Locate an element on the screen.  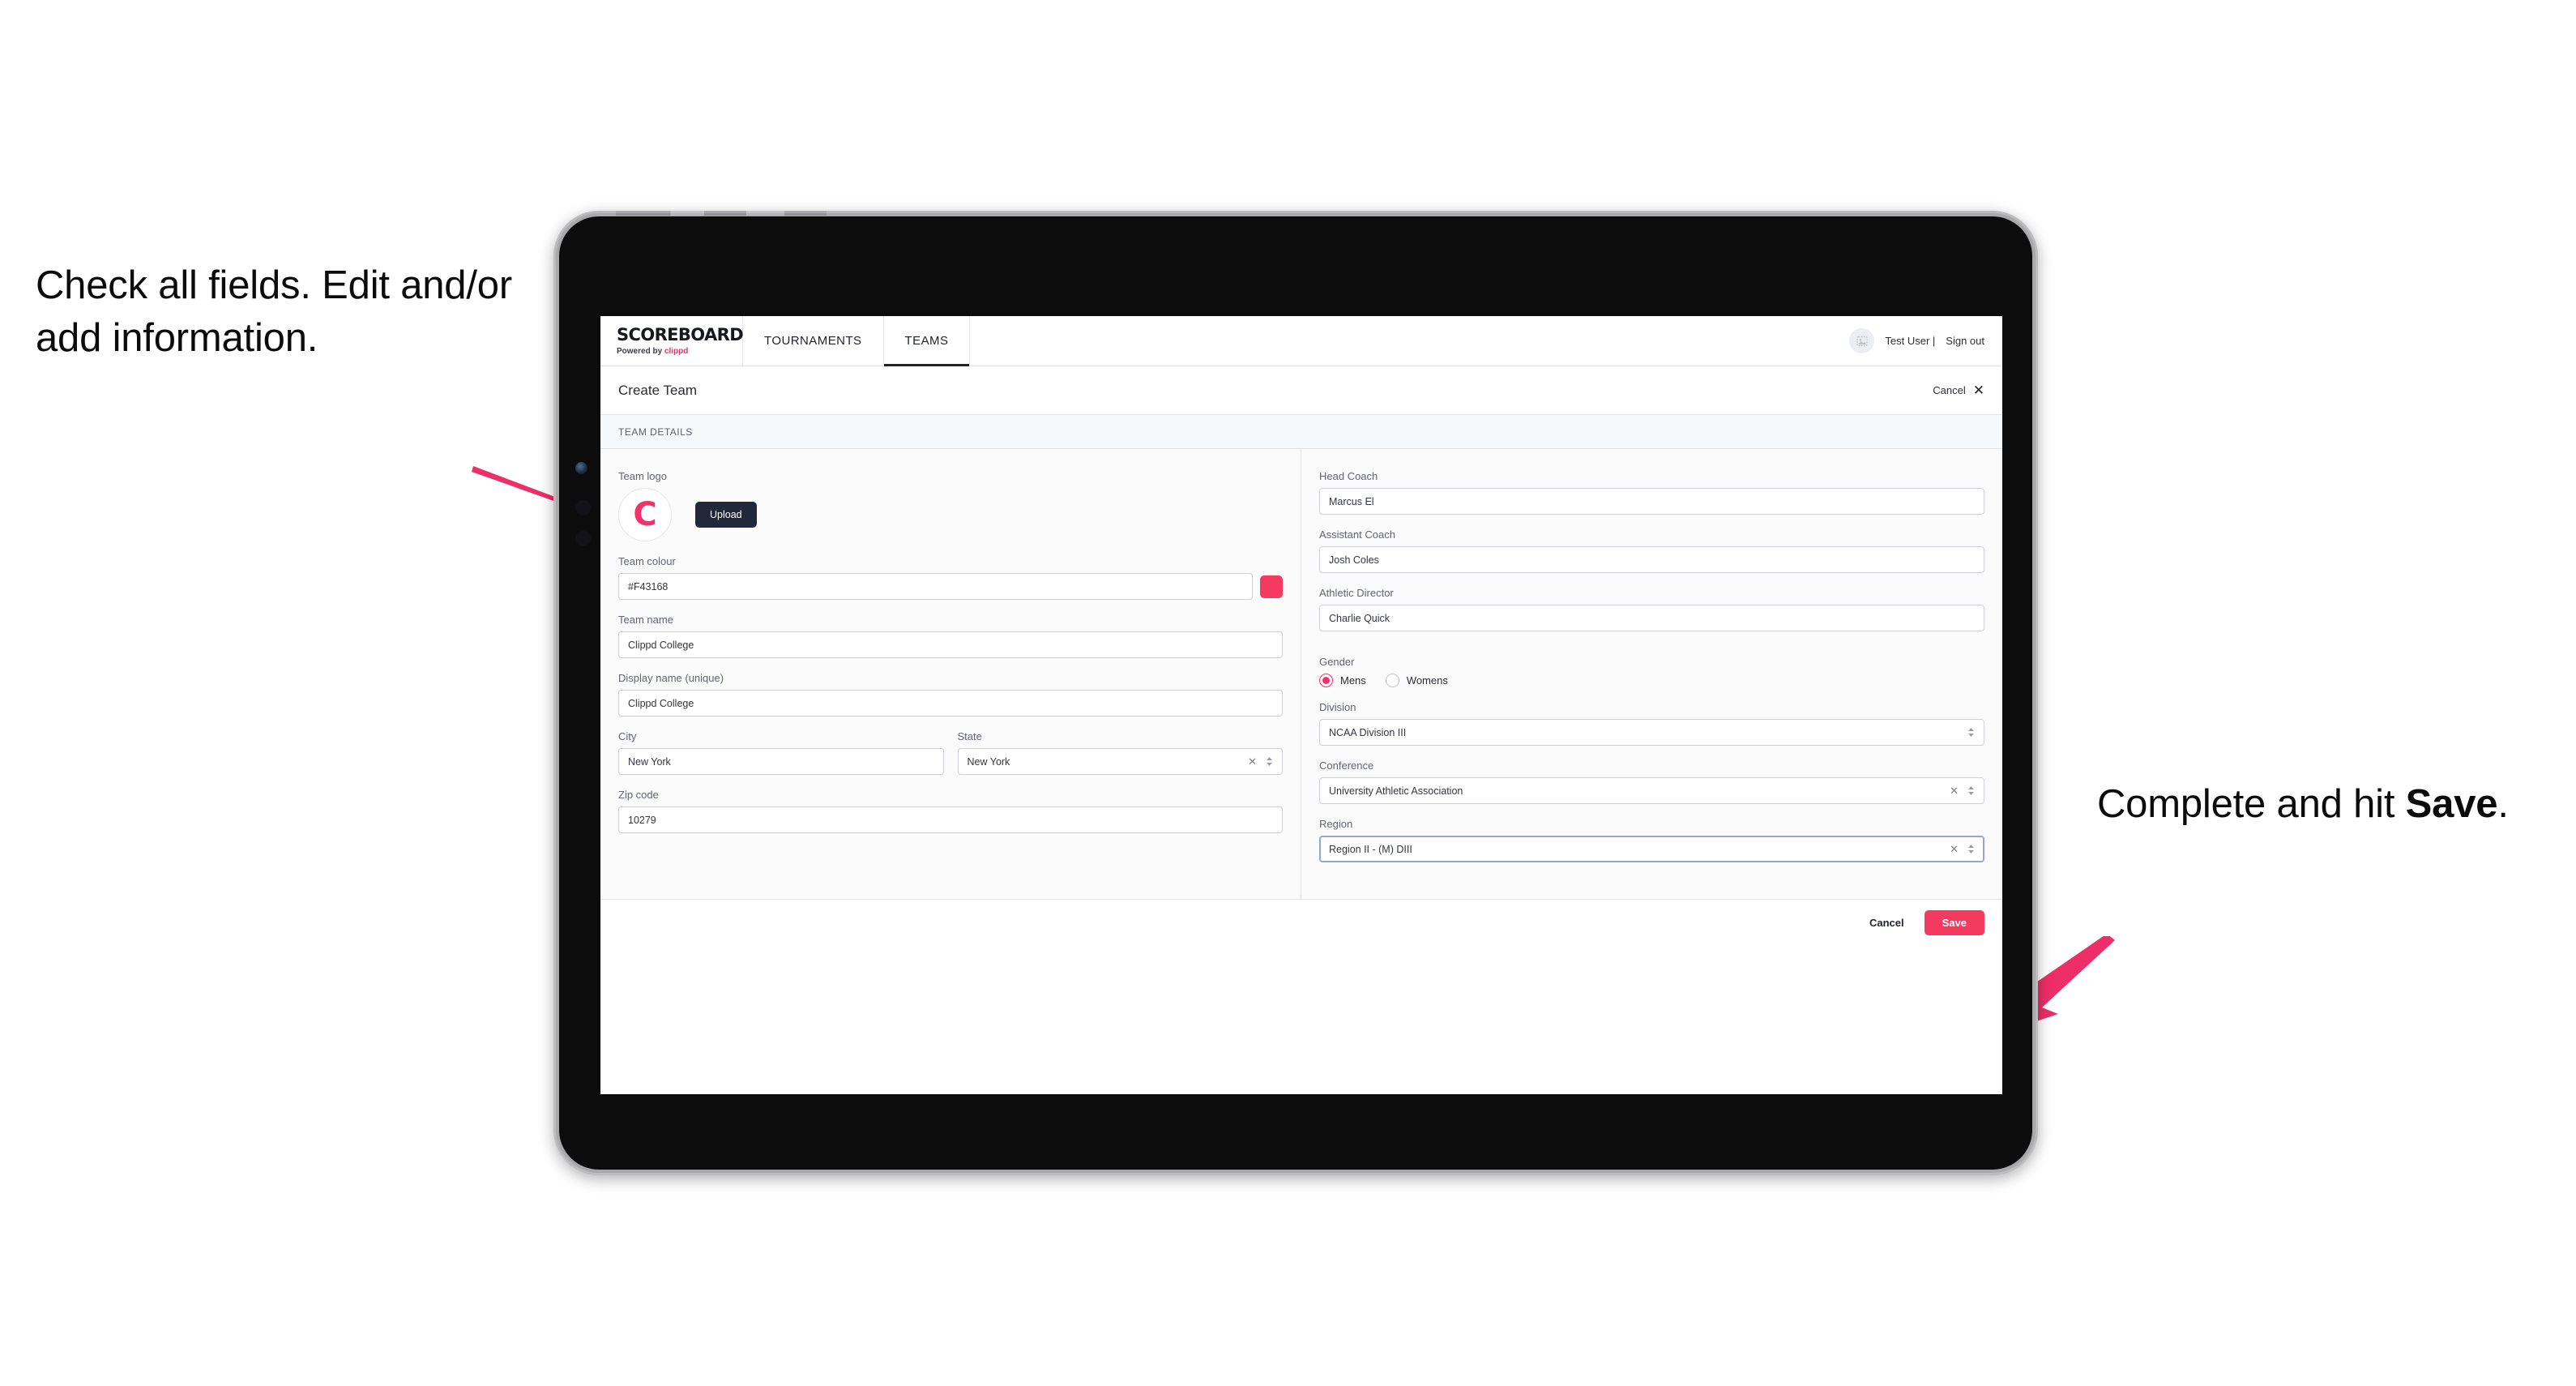
annotation-right-prefix: Complete and hit is located at coordinates (2251, 804).